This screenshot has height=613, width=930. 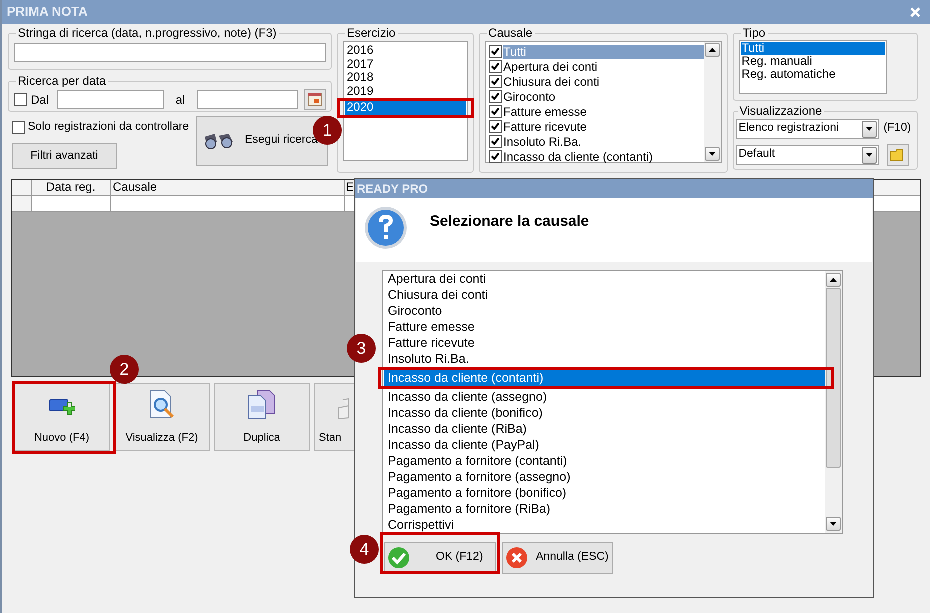 I want to click on dialog-prompt: Selezionare la causale, so click(x=510, y=222).